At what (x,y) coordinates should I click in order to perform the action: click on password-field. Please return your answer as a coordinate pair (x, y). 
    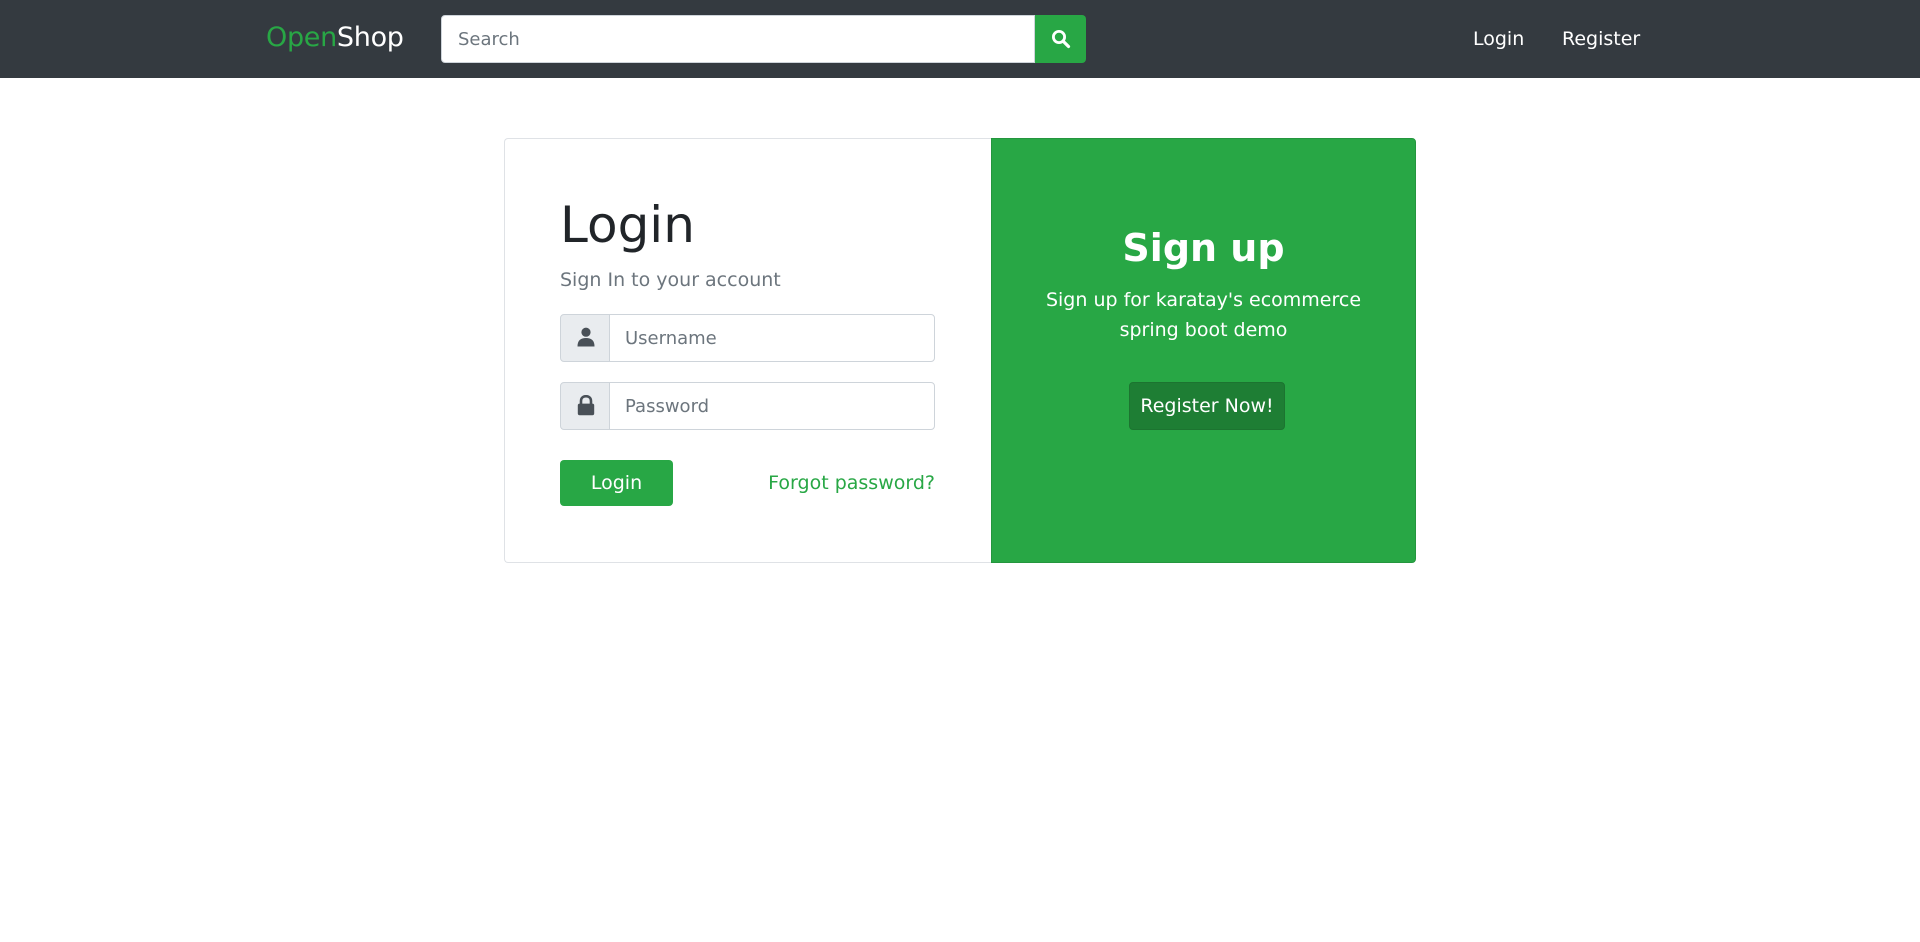
    Looking at the image, I should click on (772, 406).